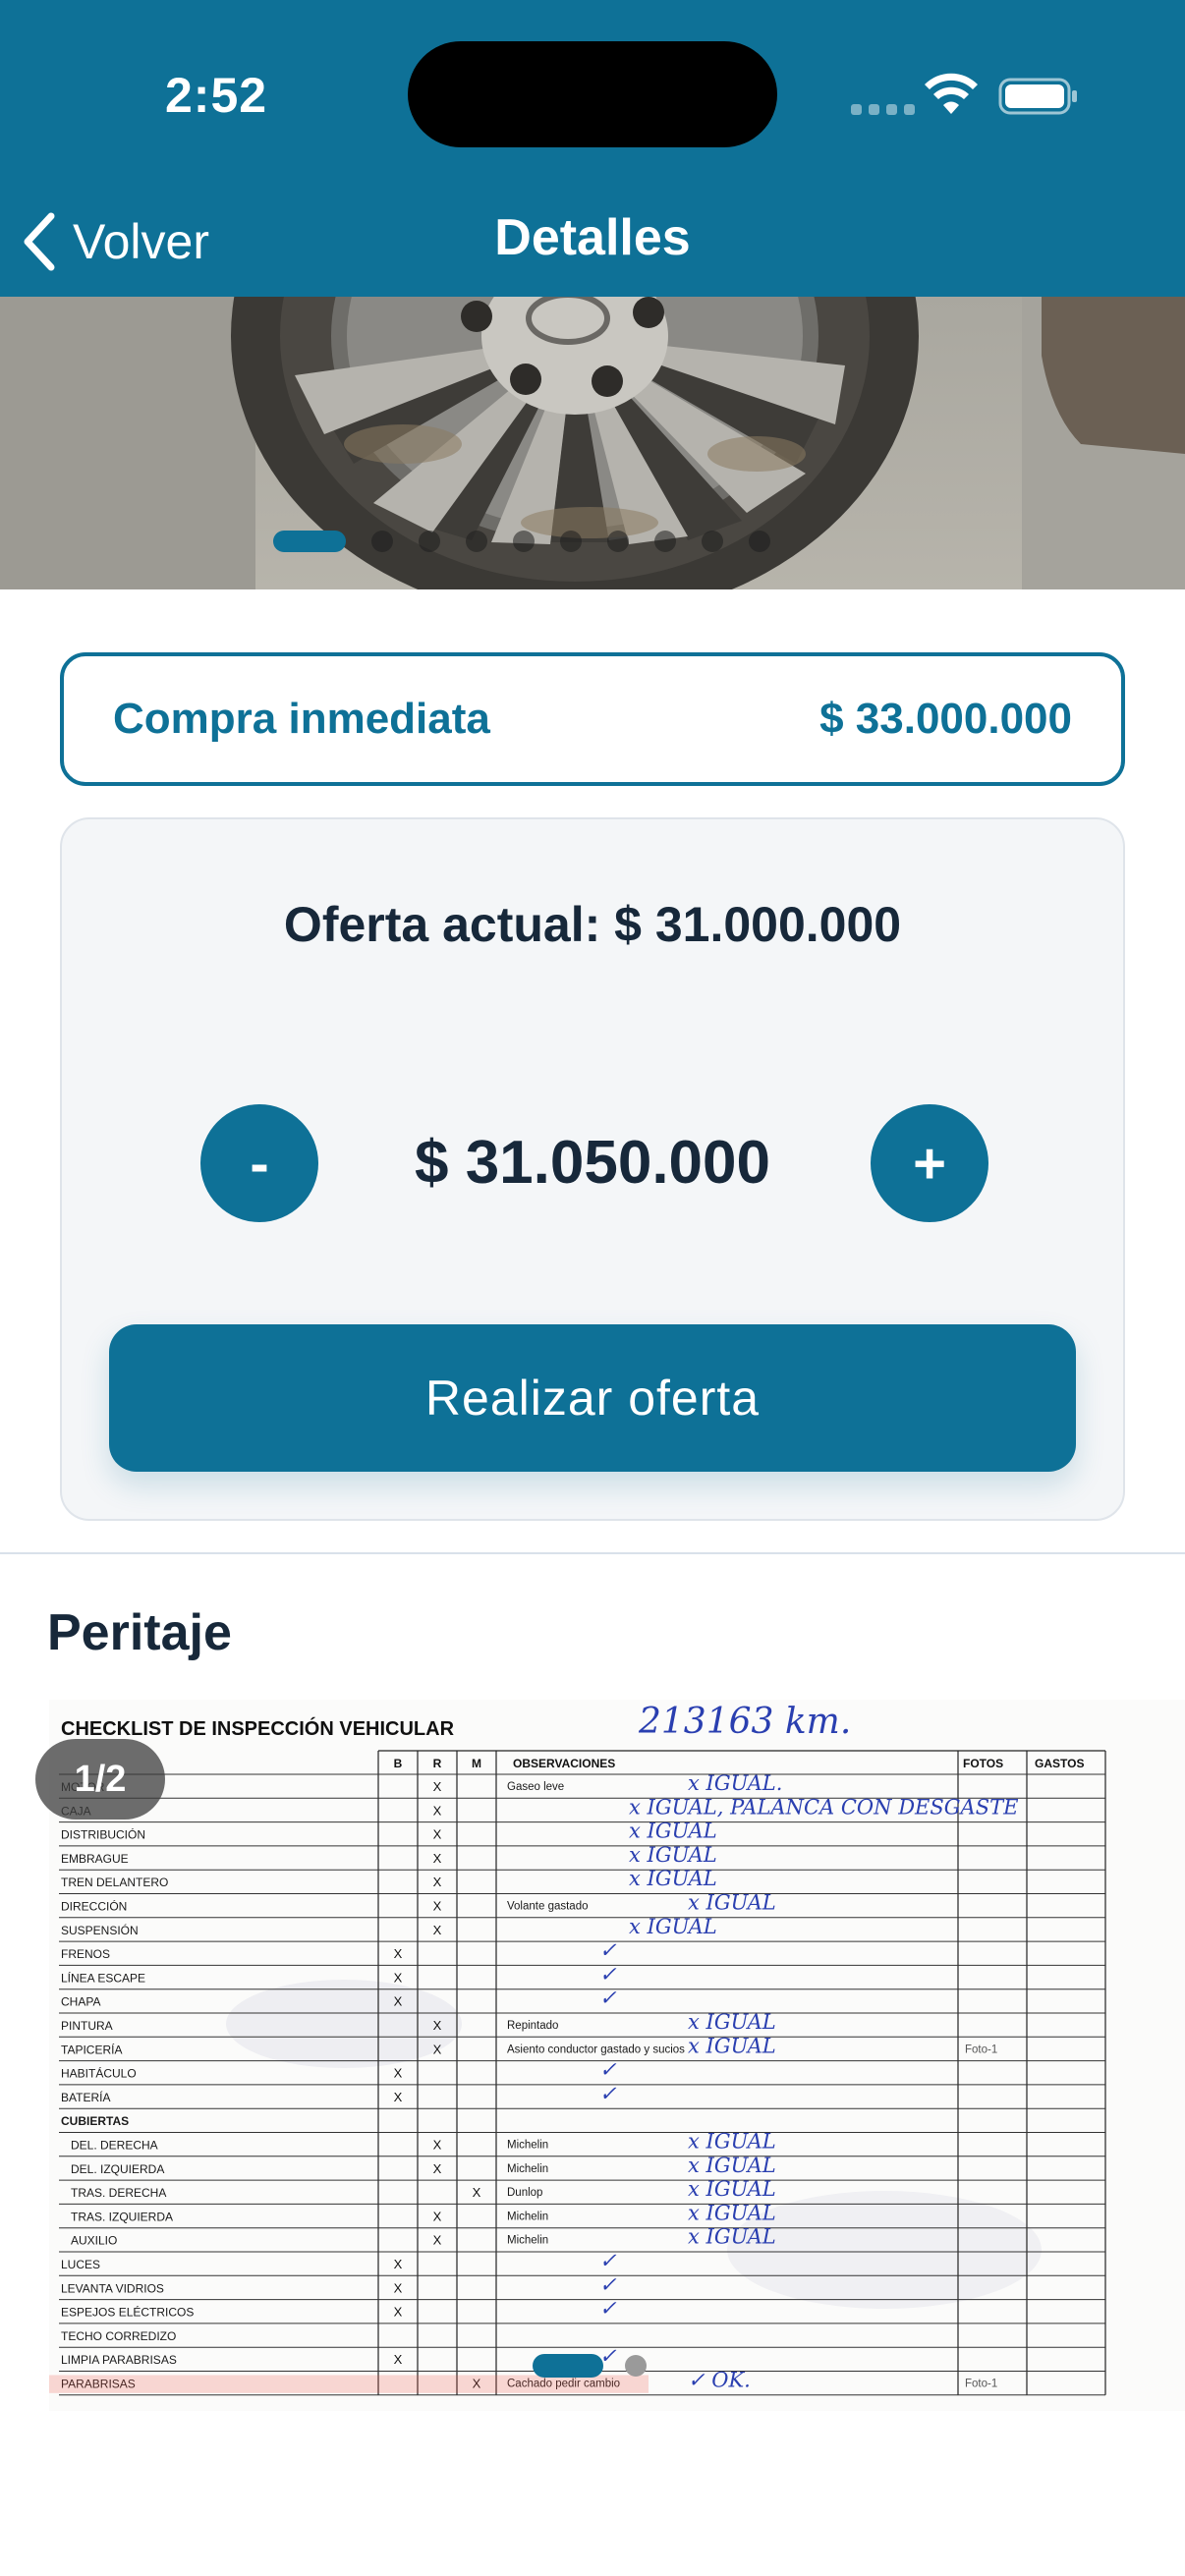  What do you see at coordinates (548, 1907) in the screenshot?
I see `table-row-observation: Volante gastado` at bounding box center [548, 1907].